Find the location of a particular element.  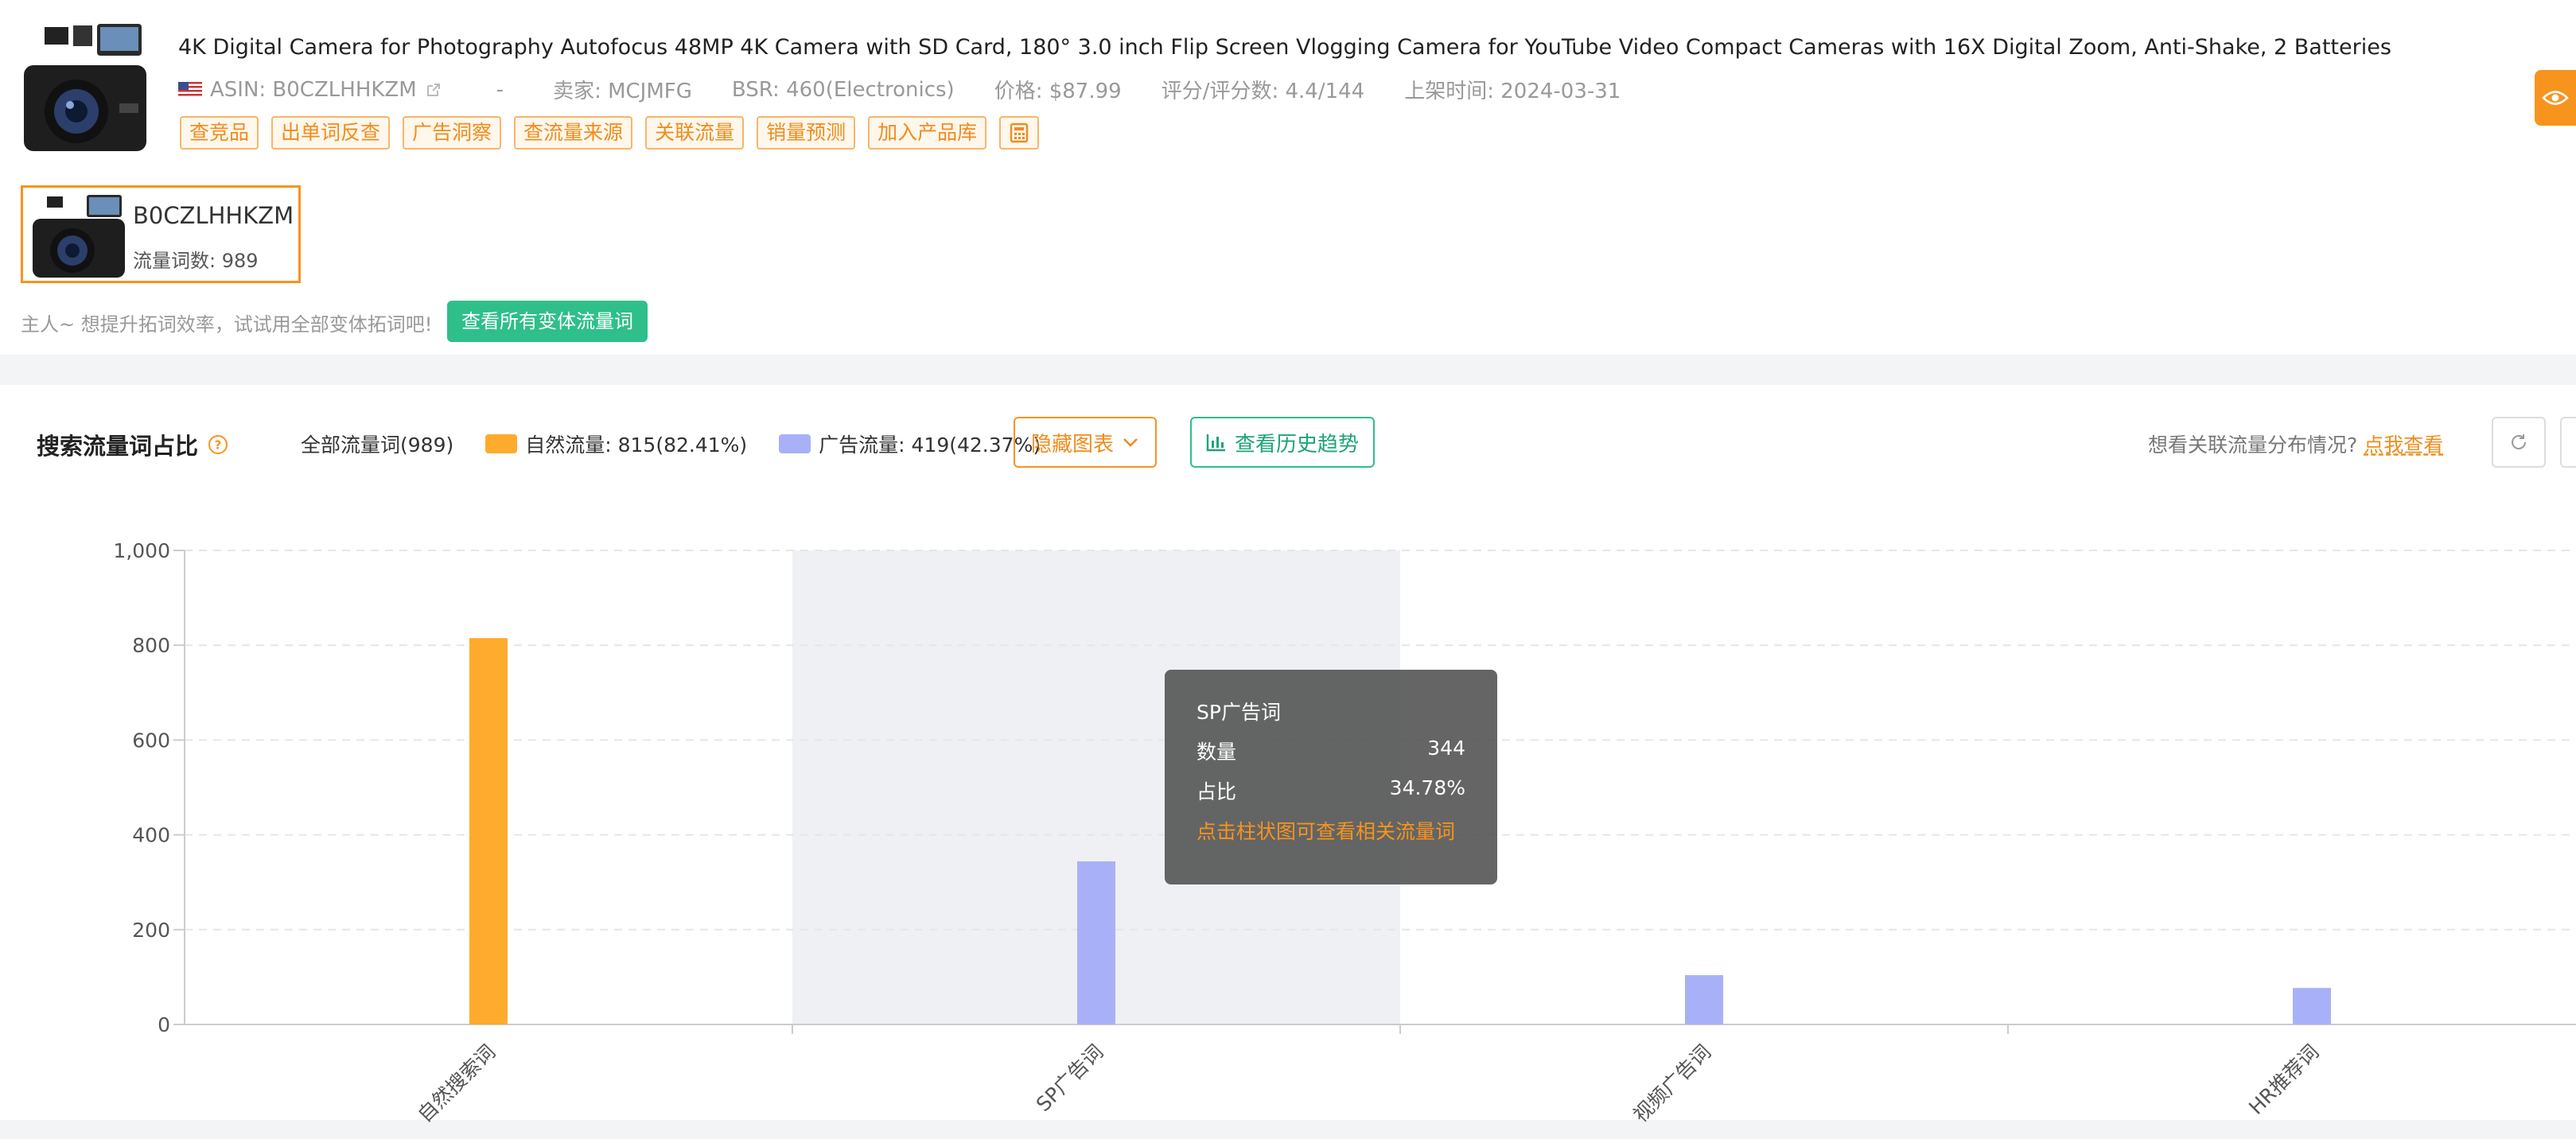

tooltip-ratio-value: 34.78% is located at coordinates (1427, 787).